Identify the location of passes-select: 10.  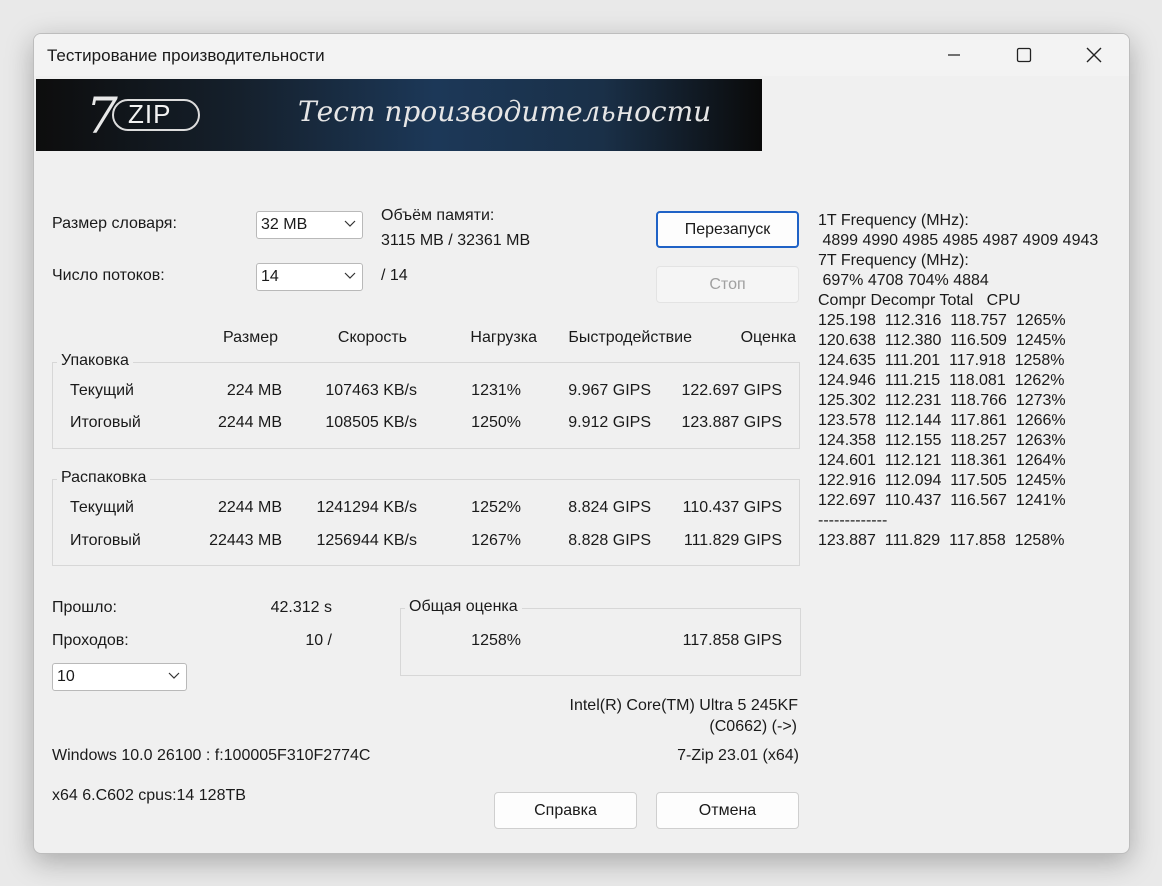
(119, 677).